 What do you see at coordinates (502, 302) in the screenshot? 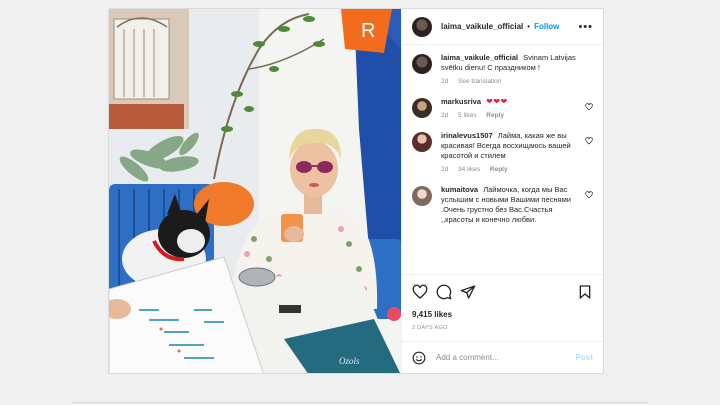
I see `post-actions: 9,415 likes 2 DAYS AGO` at bounding box center [502, 302].